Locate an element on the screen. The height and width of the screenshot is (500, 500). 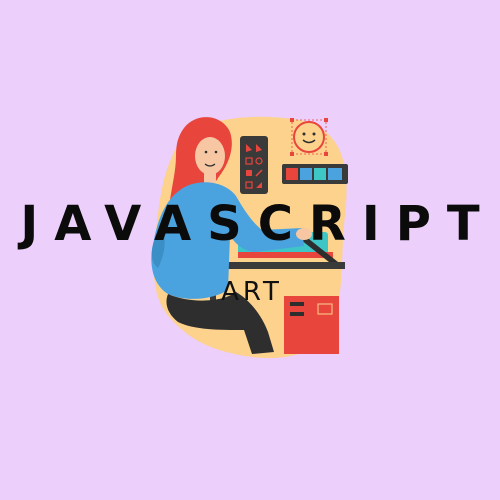
poster-title: JAVASCRIPT is located at coordinates (258, 224).